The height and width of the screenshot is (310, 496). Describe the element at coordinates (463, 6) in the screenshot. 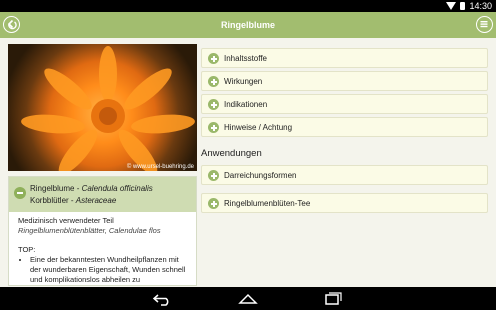

I see `battery-icon` at that location.